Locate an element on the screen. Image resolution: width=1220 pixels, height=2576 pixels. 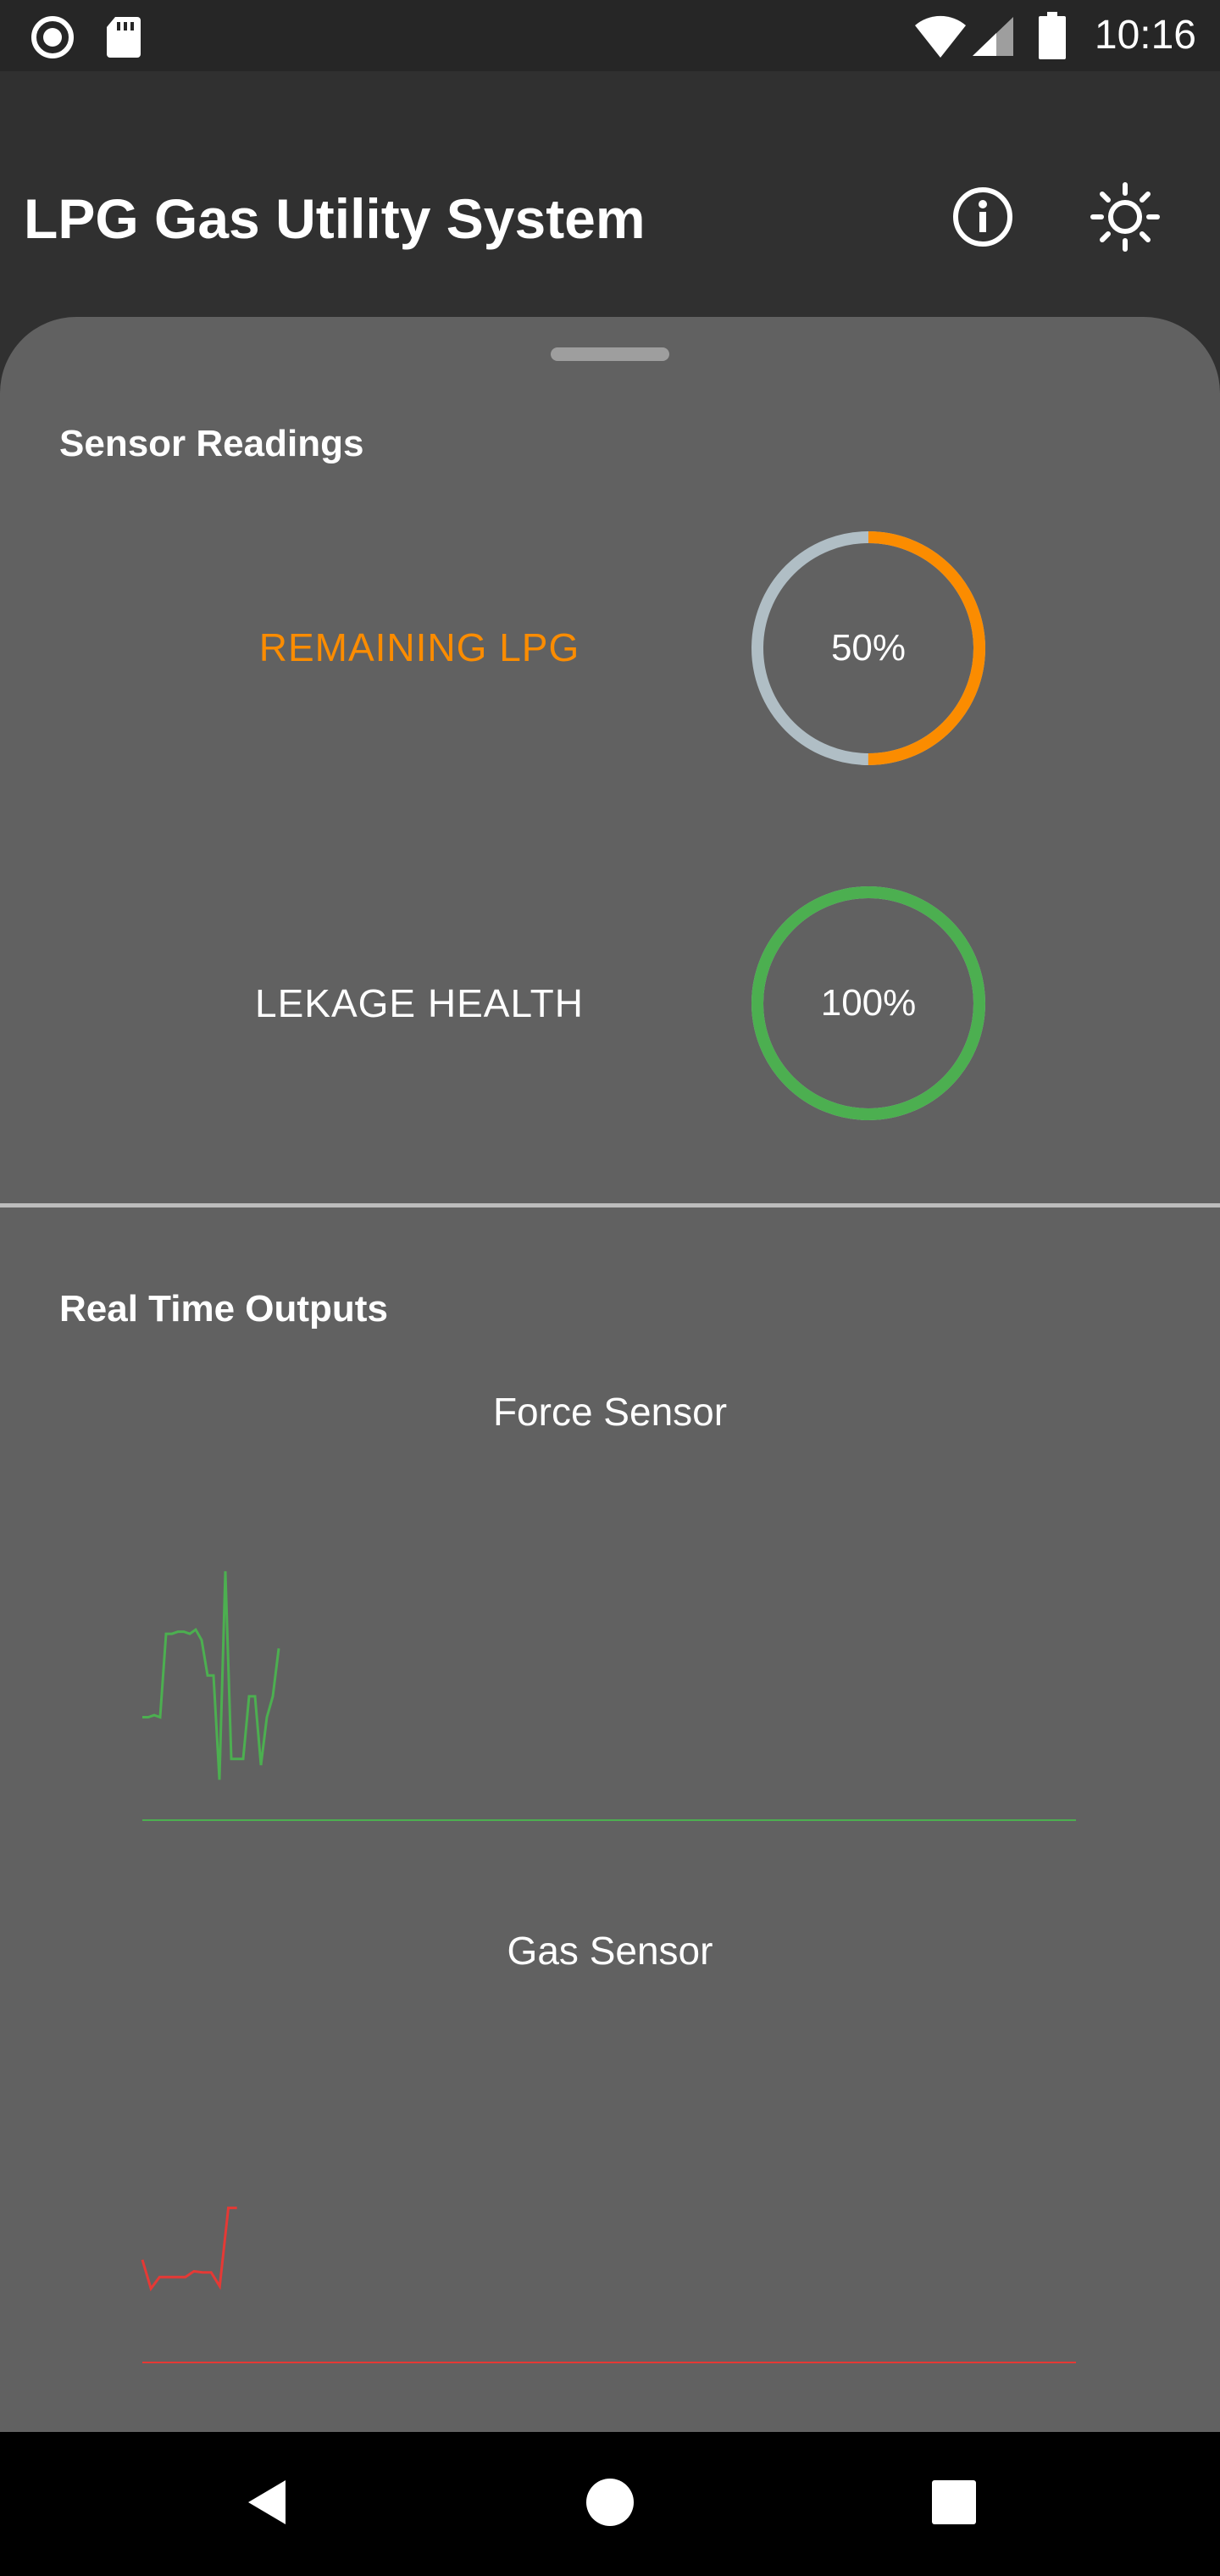
remaining-lpg-gauge: 50% is located at coordinates (868, 648).